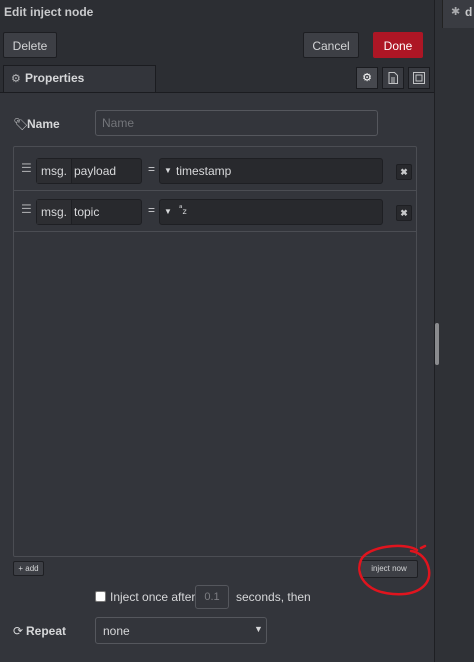 Image resolution: width=474 pixels, height=662 pixels. What do you see at coordinates (271, 171) in the screenshot?
I see `property-value-input: ▼ timestamp` at bounding box center [271, 171].